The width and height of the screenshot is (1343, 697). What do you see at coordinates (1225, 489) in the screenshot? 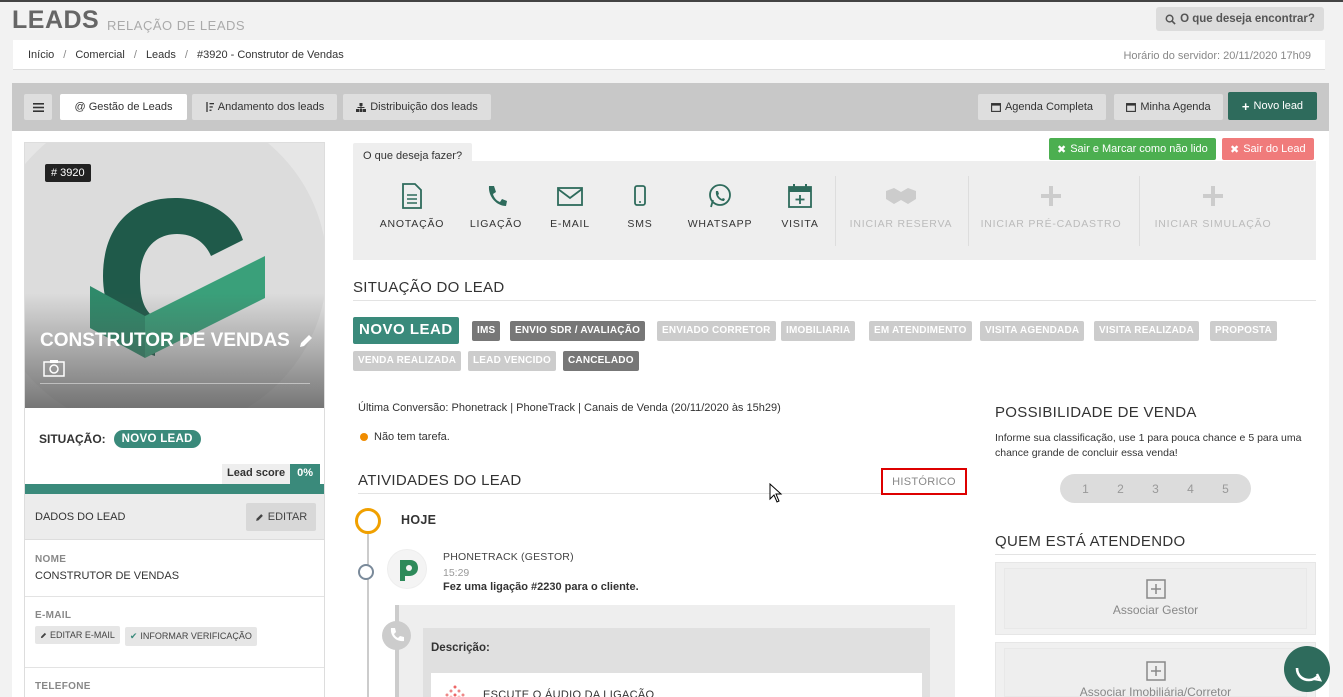
I see `rating-5: 5` at bounding box center [1225, 489].